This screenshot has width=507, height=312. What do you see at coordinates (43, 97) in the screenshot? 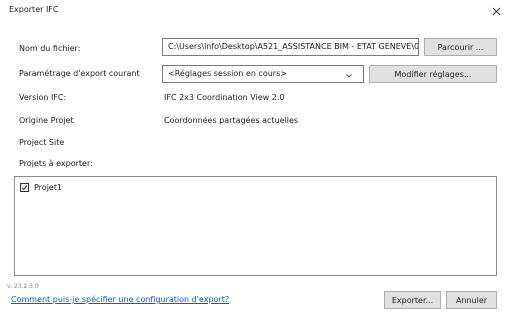
I see `ifc-version-label: Version IFC:` at bounding box center [43, 97].